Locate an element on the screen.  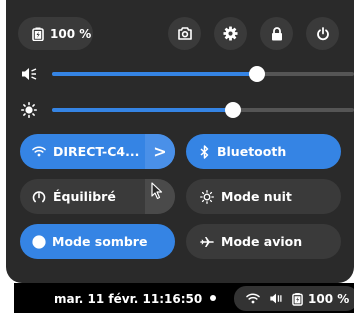
clock: mar. 11 févr. 11:16:50 is located at coordinates (128, 299).